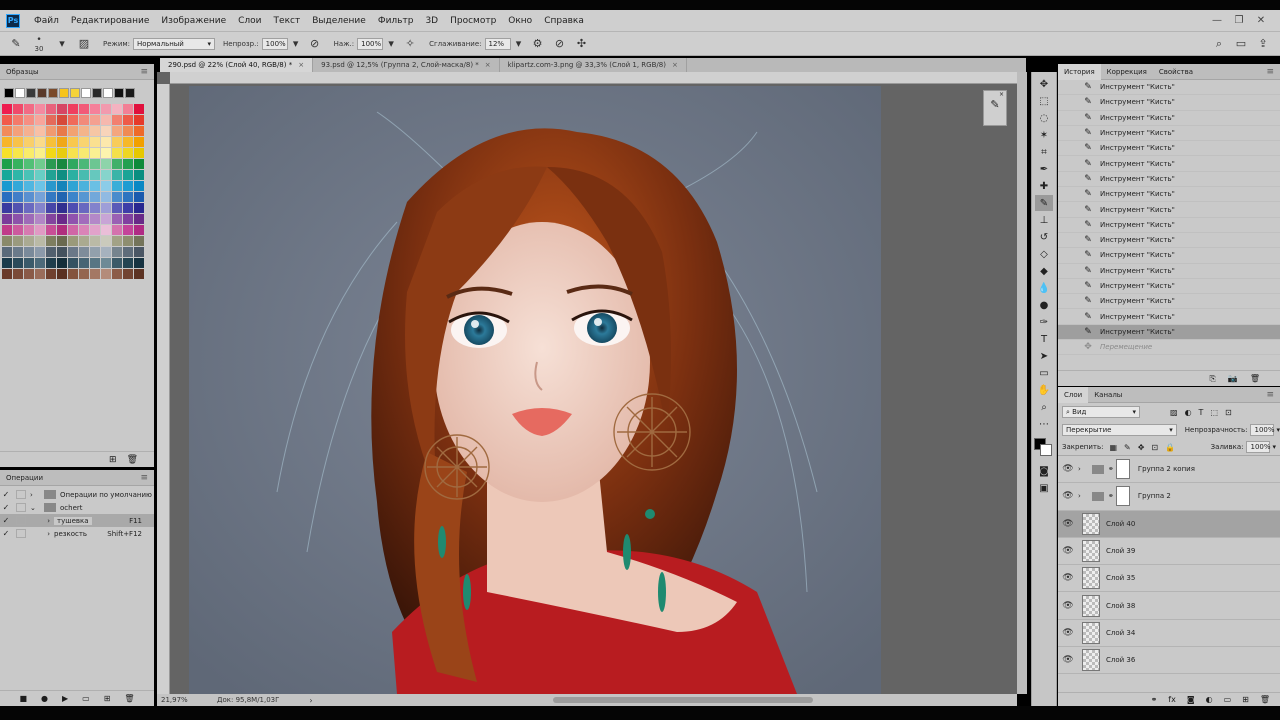  What do you see at coordinates (21, 533) in the screenshot?
I see `dialog-toggle` at bounding box center [21, 533].